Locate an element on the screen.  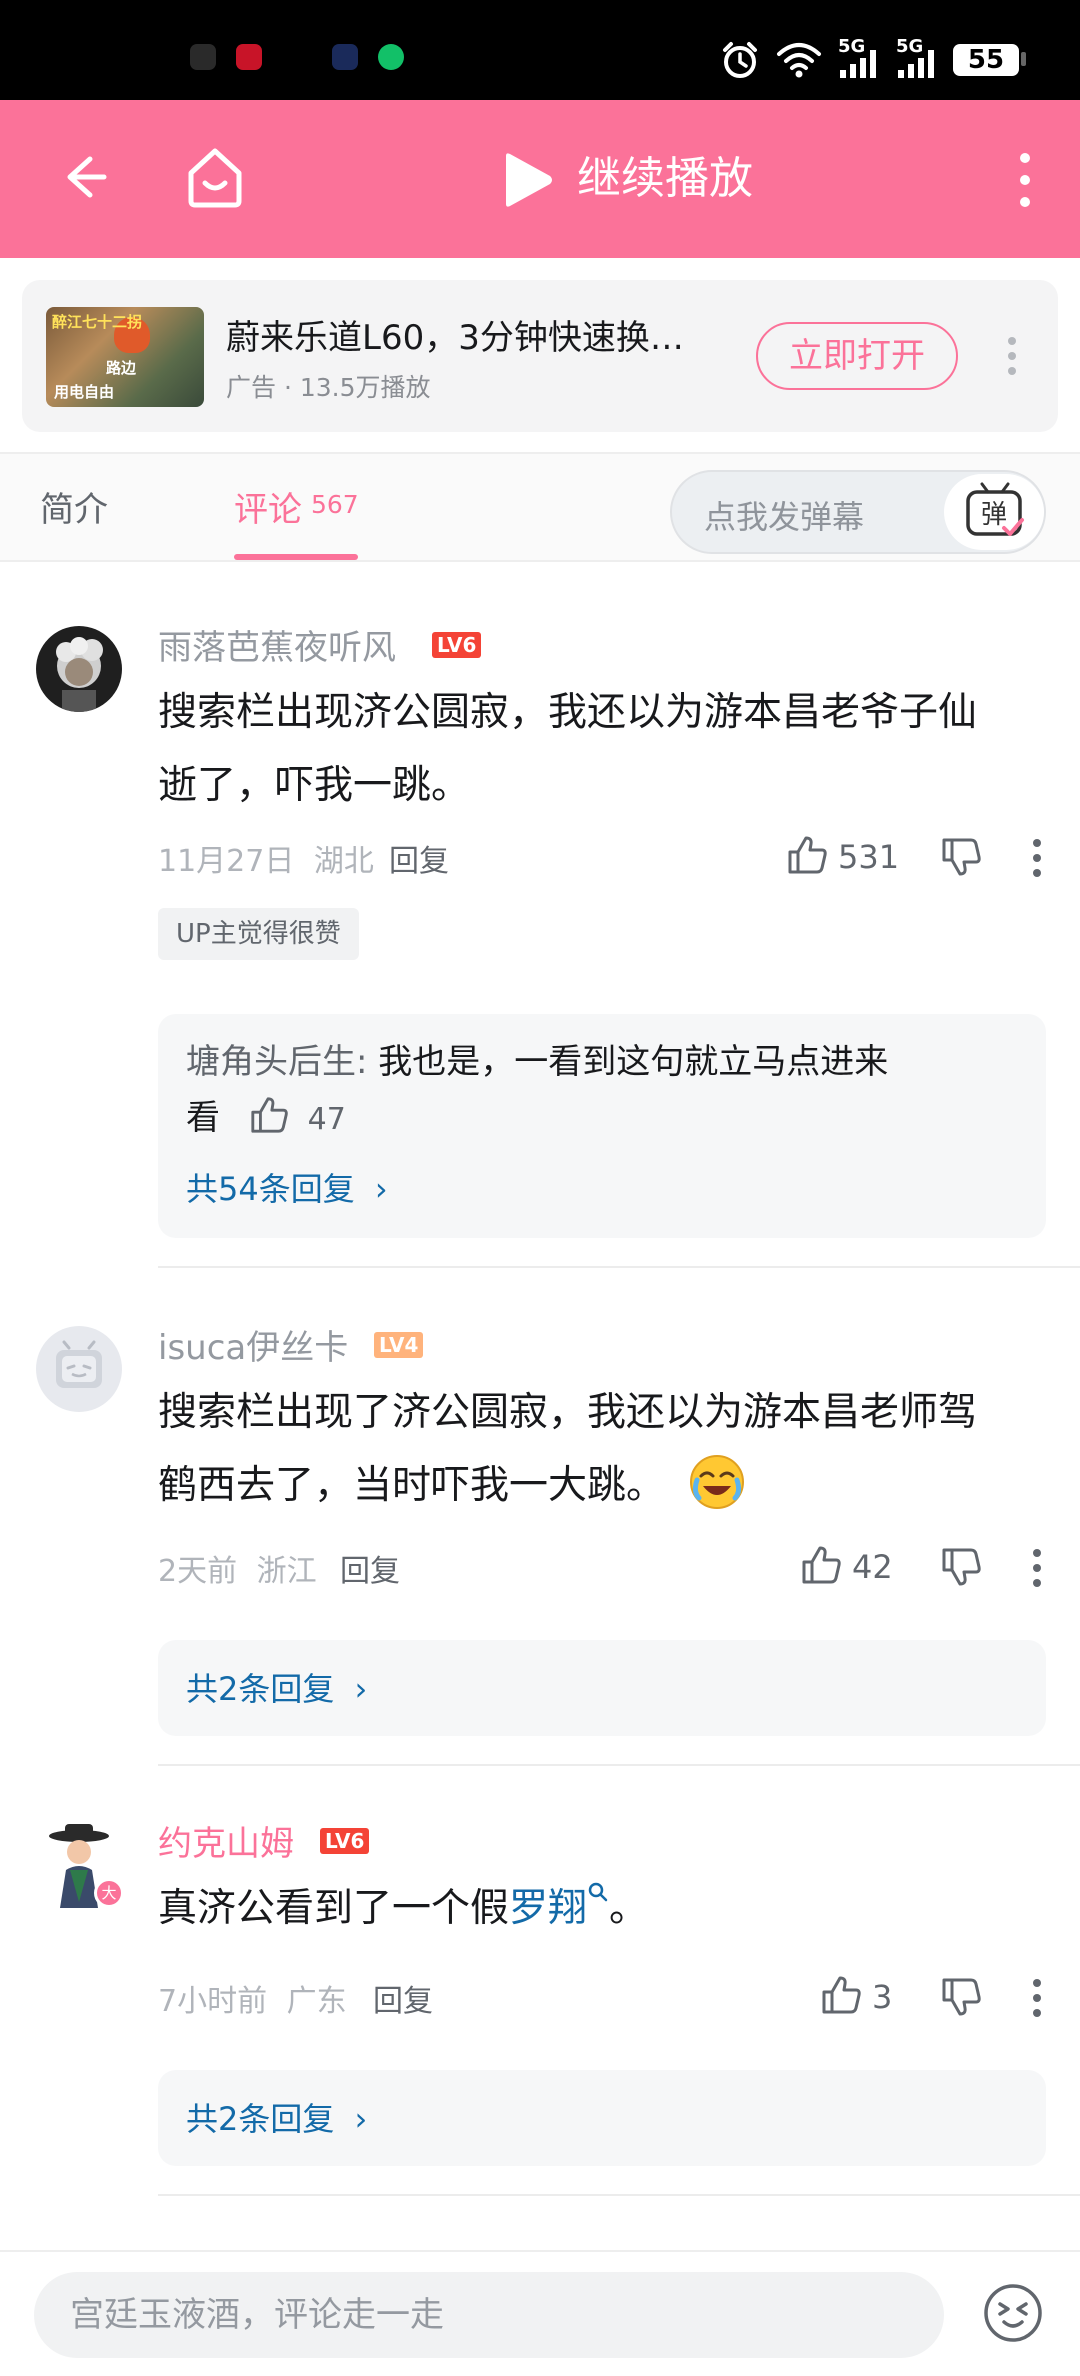
like-button: 3 is located at coordinates (860, 1997).